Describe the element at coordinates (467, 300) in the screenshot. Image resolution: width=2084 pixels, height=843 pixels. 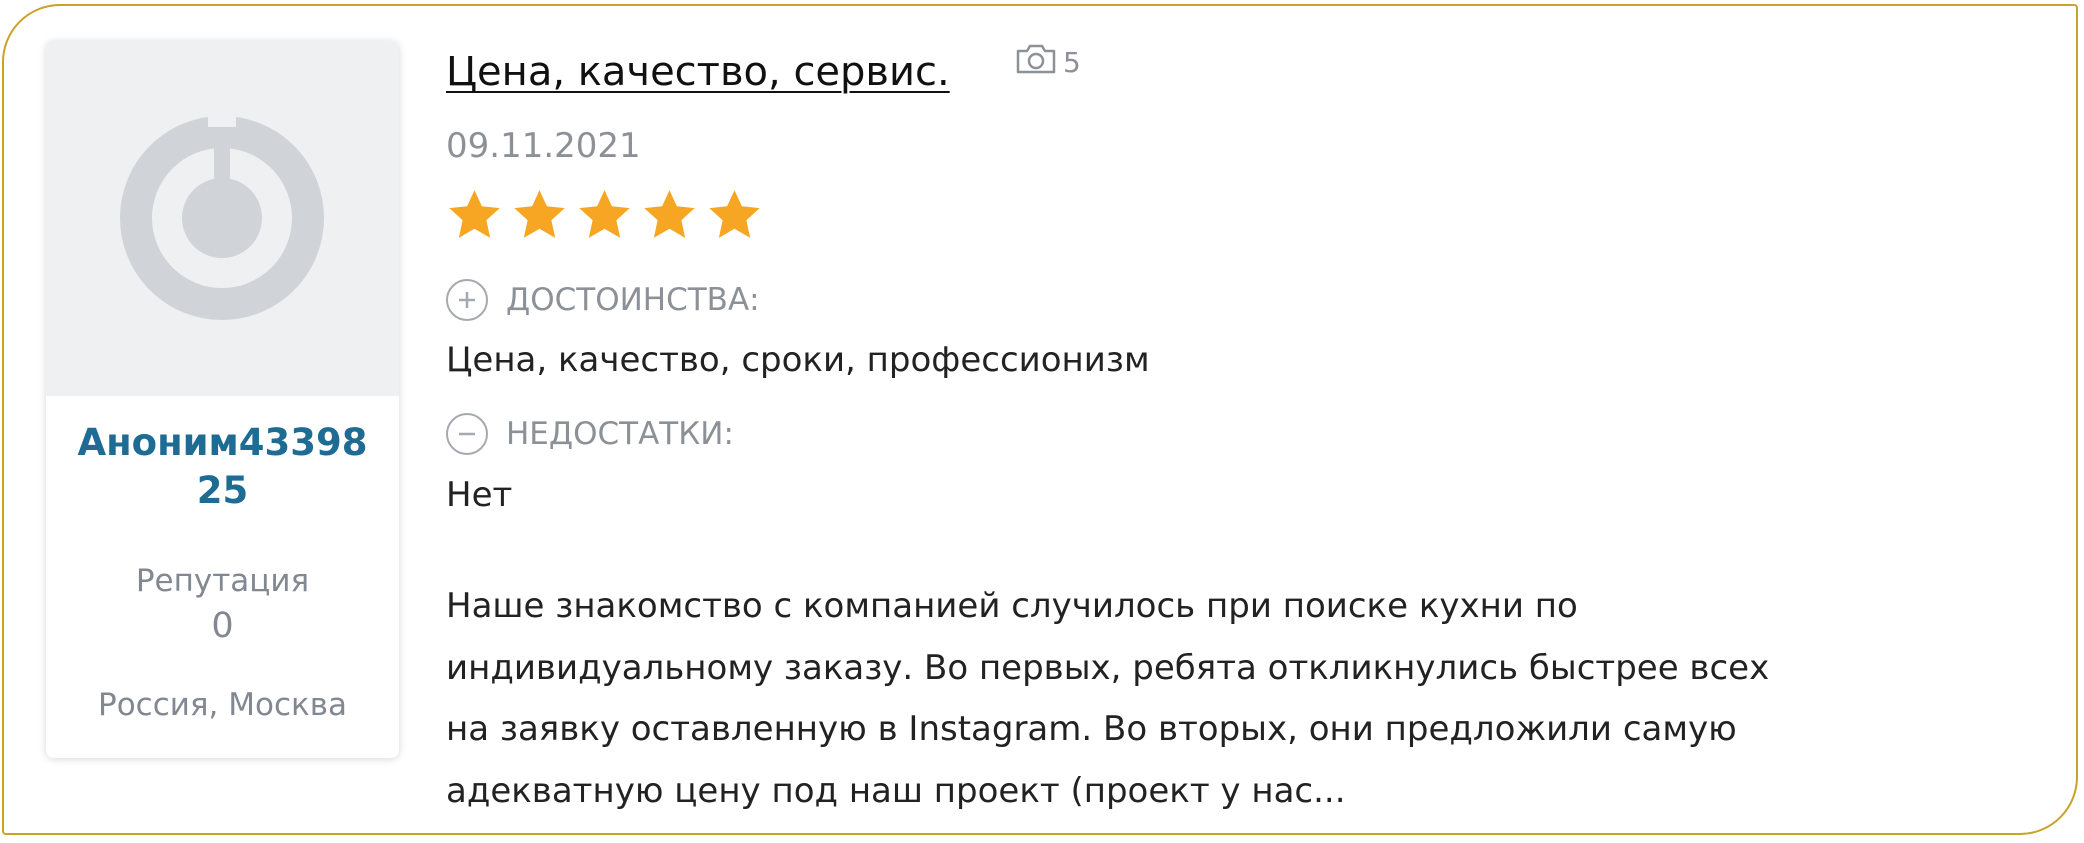
I see `plus-circle-icon` at that location.